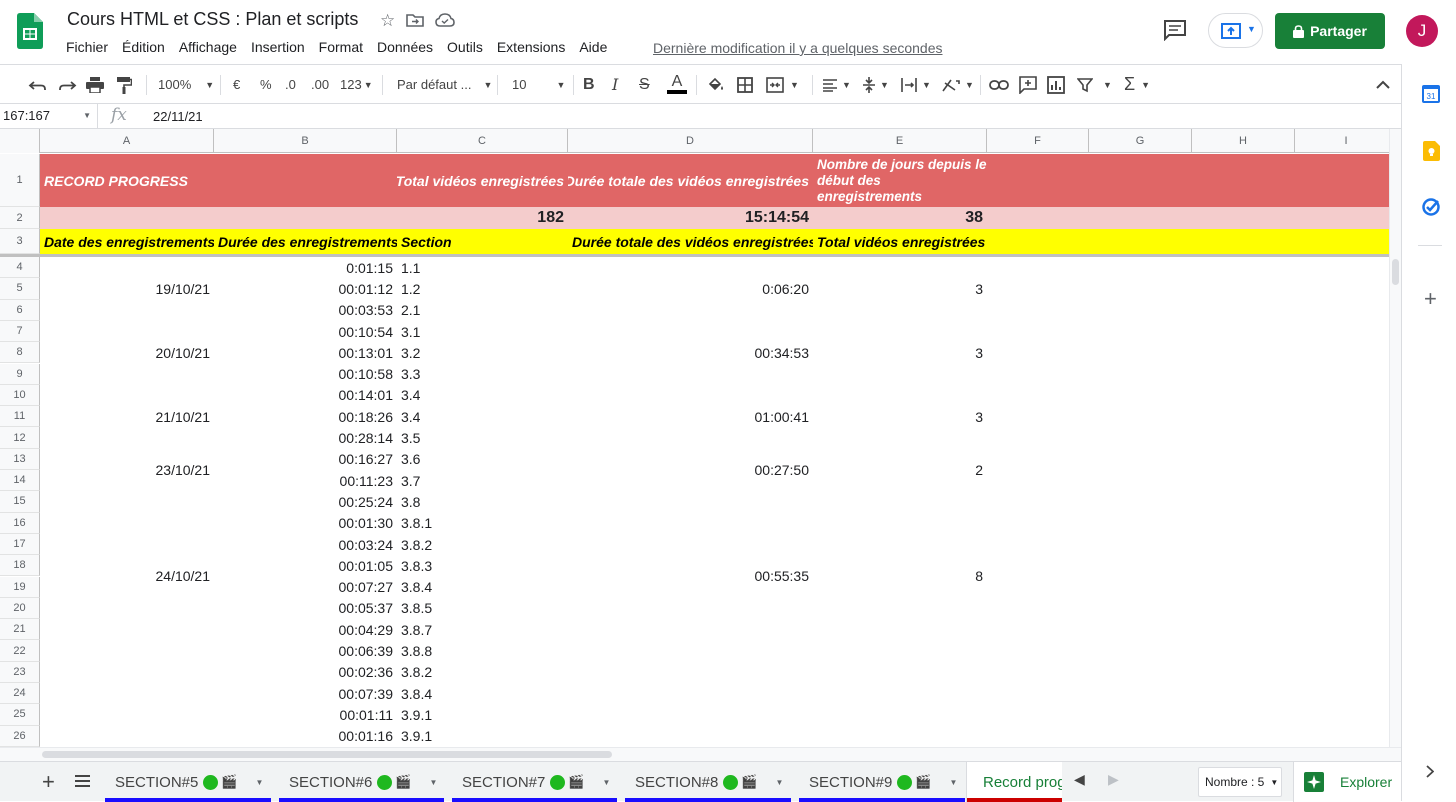 This screenshot has width=1456, height=802. What do you see at coordinates (1330, 31) in the screenshot?
I see `share-button: Partager` at bounding box center [1330, 31].